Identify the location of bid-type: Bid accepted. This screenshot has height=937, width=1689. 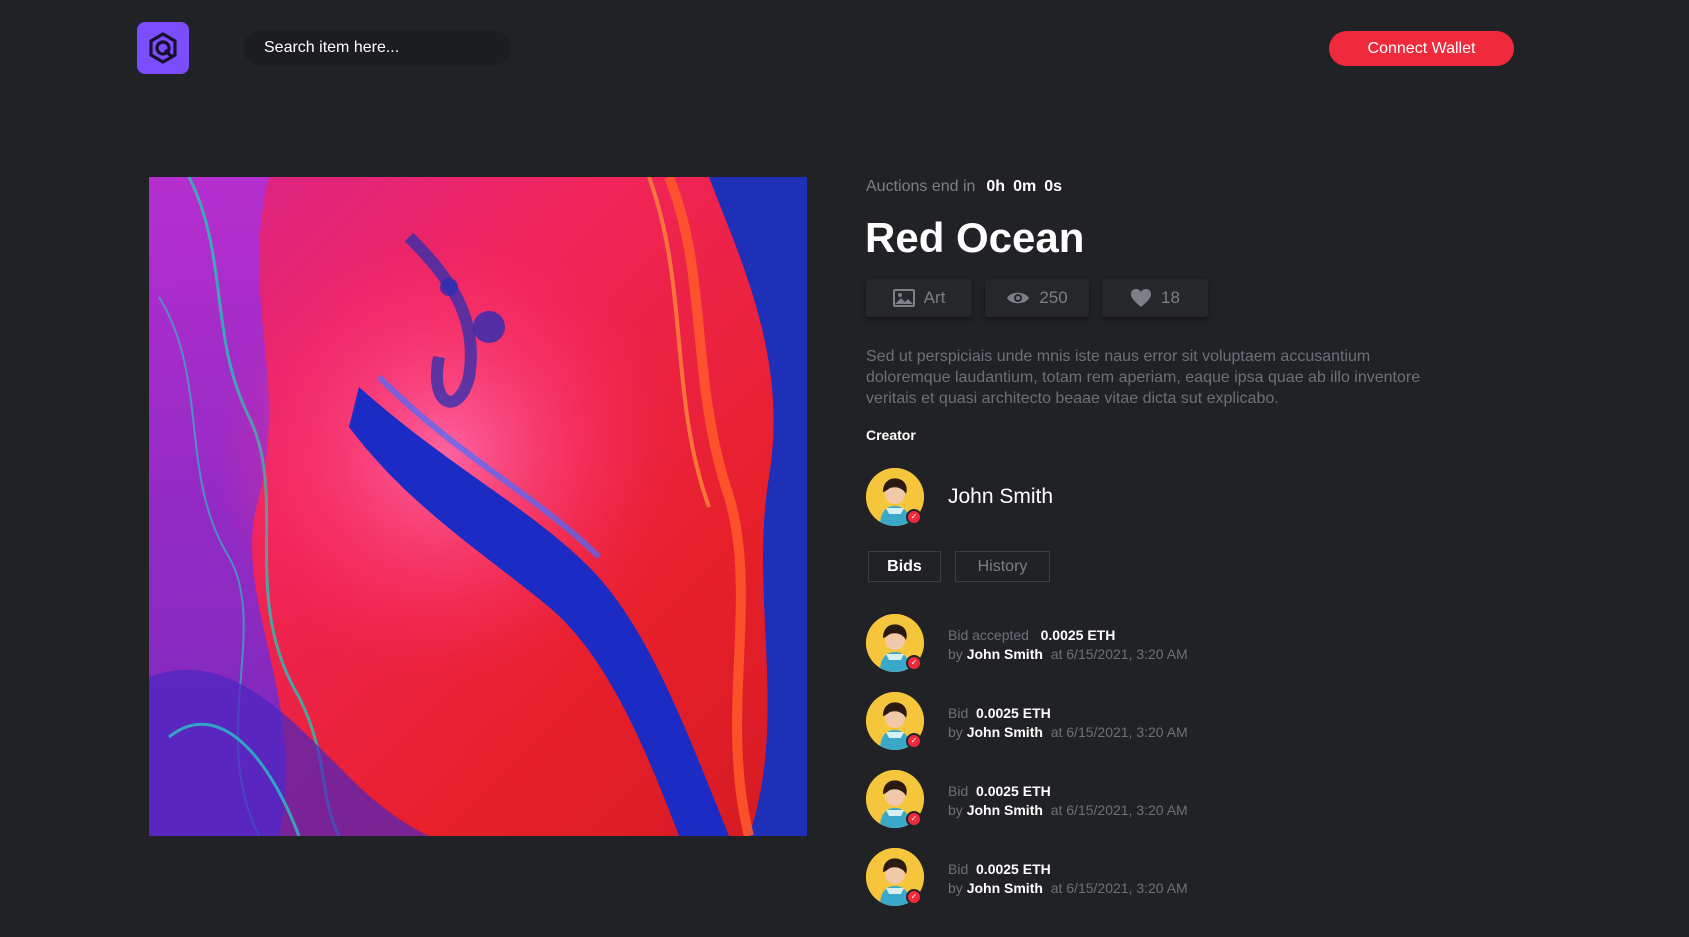
(988, 635).